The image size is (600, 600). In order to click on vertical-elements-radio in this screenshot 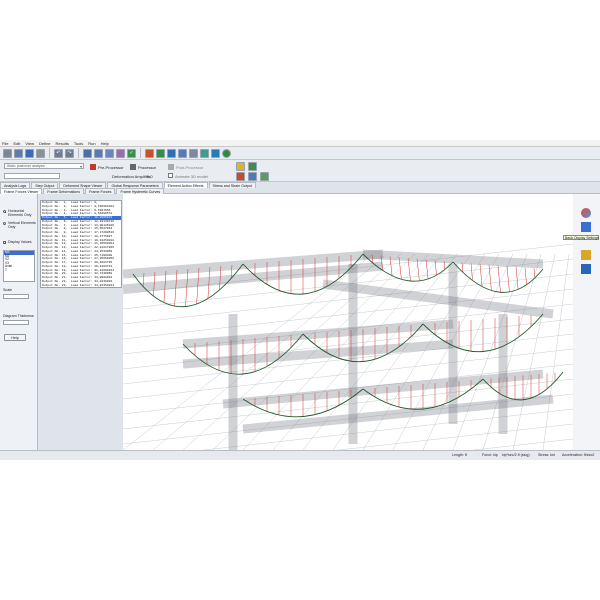, I will do `click(4, 223)`.